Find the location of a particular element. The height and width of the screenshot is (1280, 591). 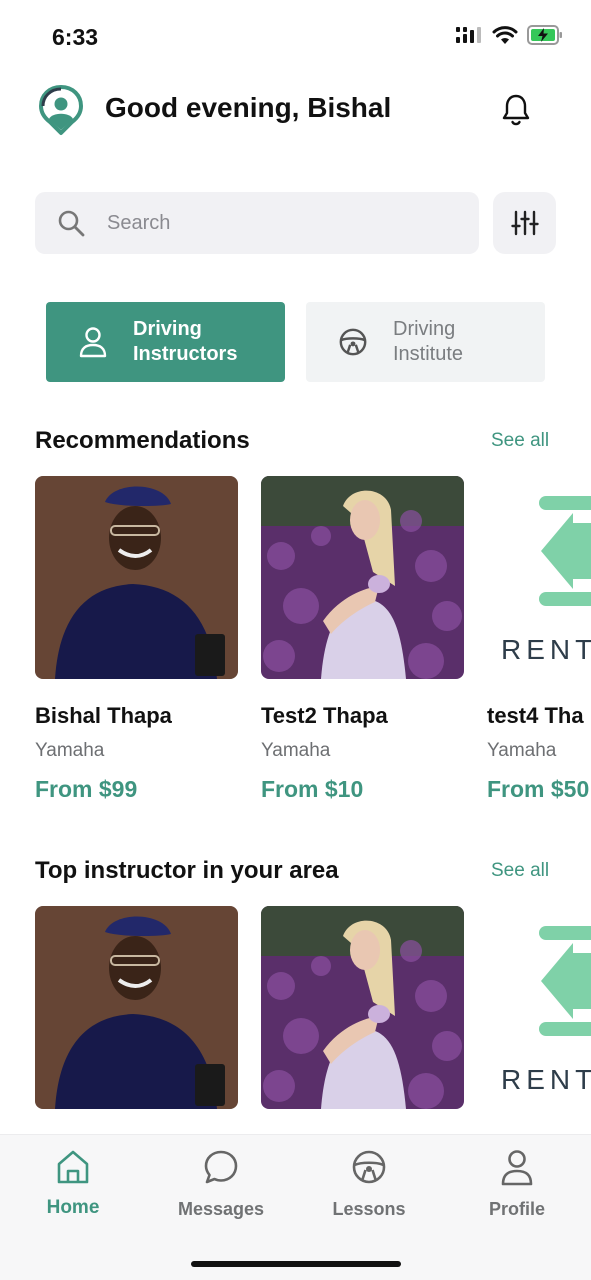

driving-instructors-tab: Driving Instructors is located at coordinates (165, 342).